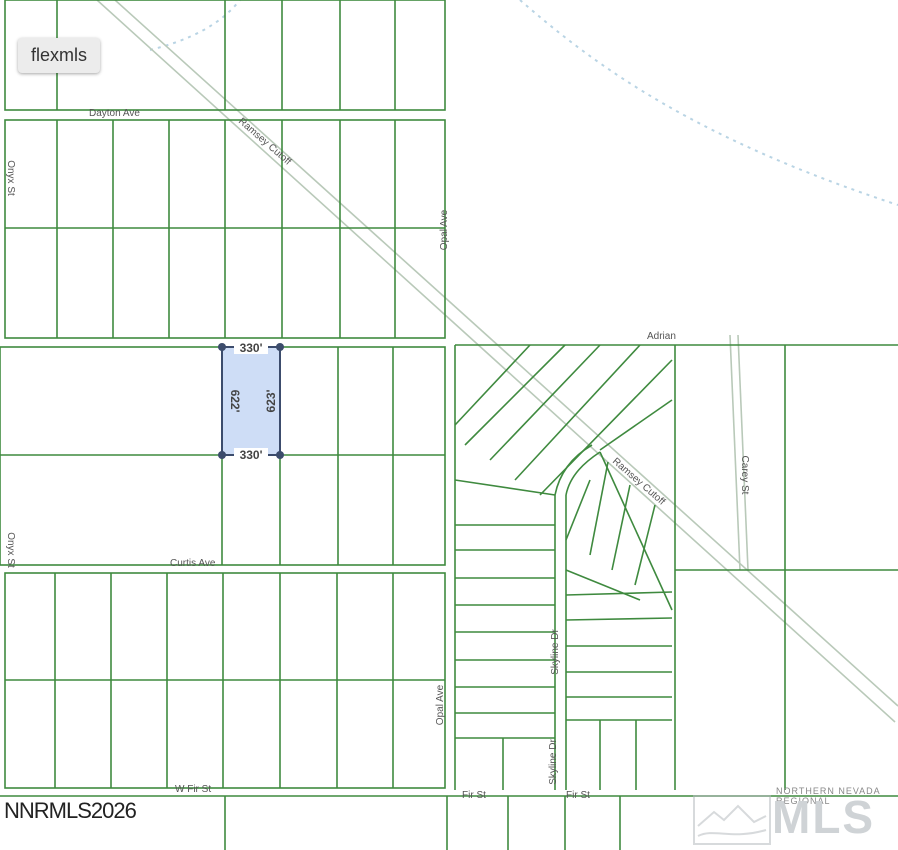 The height and width of the screenshot is (850, 898). What do you see at coordinates (739, 452) in the screenshot?
I see `carey-street-road` at bounding box center [739, 452].